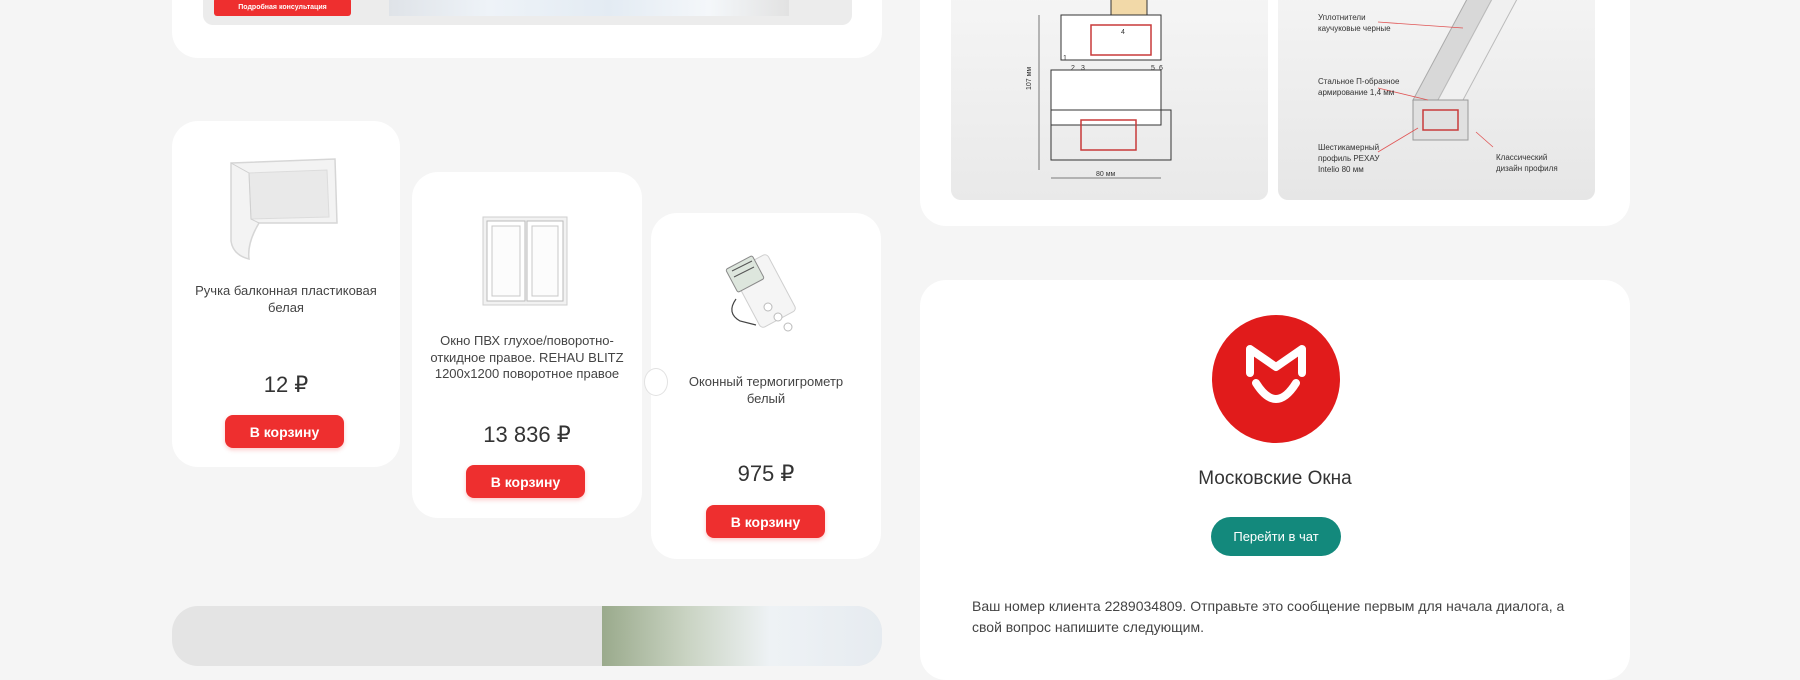 The image size is (1800, 680). What do you see at coordinates (527, 434) in the screenshot?
I see `product-price: 13 836 ₽` at bounding box center [527, 434].